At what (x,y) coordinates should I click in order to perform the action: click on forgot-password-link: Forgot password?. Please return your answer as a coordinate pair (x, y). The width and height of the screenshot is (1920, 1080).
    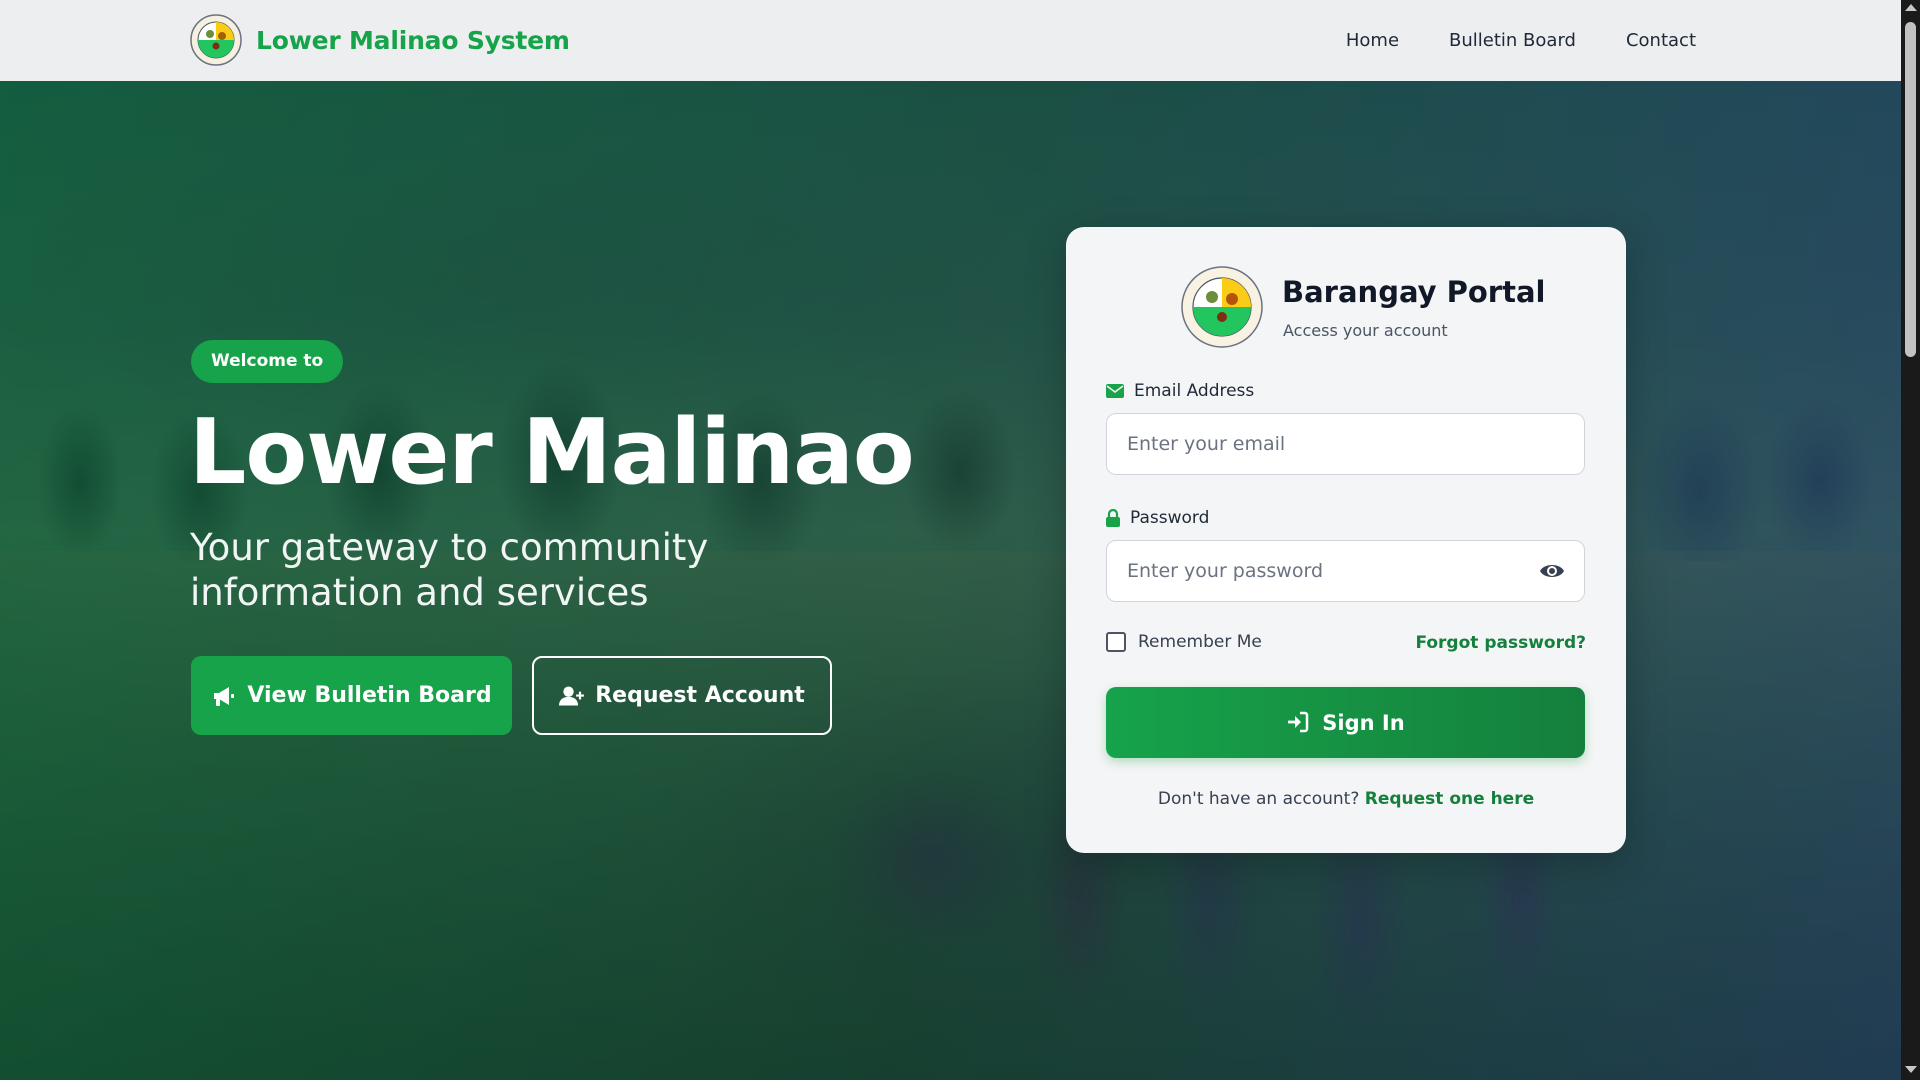
    Looking at the image, I should click on (1500, 643).